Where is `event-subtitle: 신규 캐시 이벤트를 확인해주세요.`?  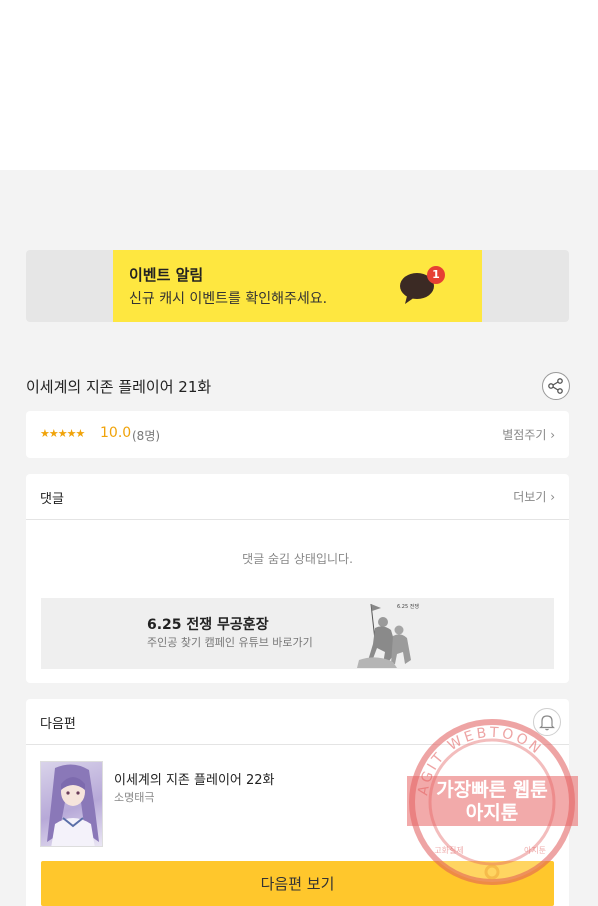
event-subtitle: 신규 캐시 이벤트를 확인해주세요. is located at coordinates (228, 299).